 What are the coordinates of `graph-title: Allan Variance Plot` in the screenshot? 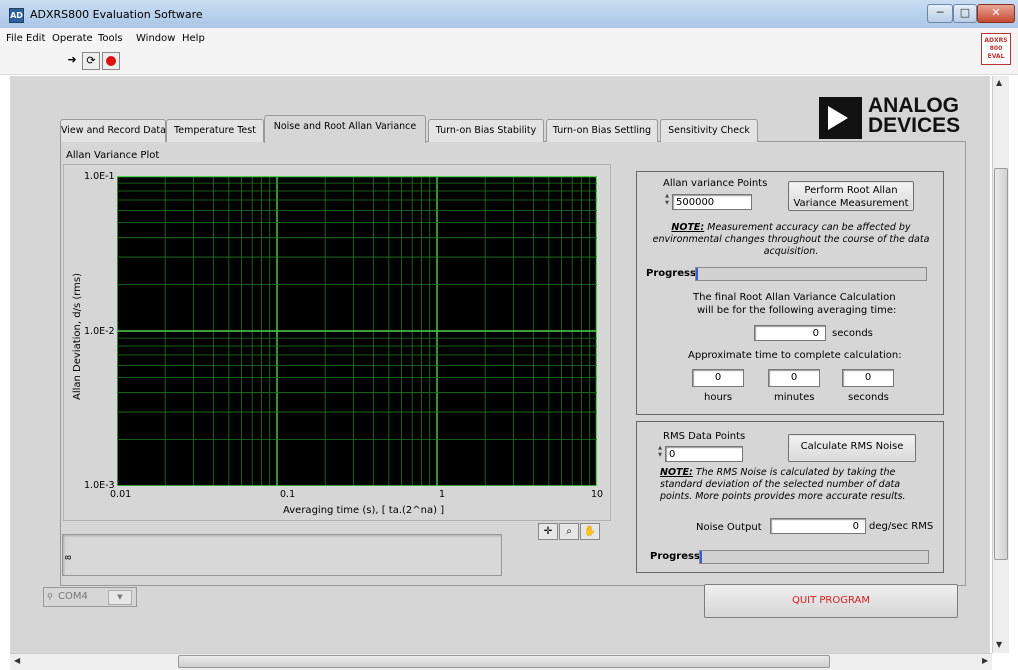 It's located at (113, 155).